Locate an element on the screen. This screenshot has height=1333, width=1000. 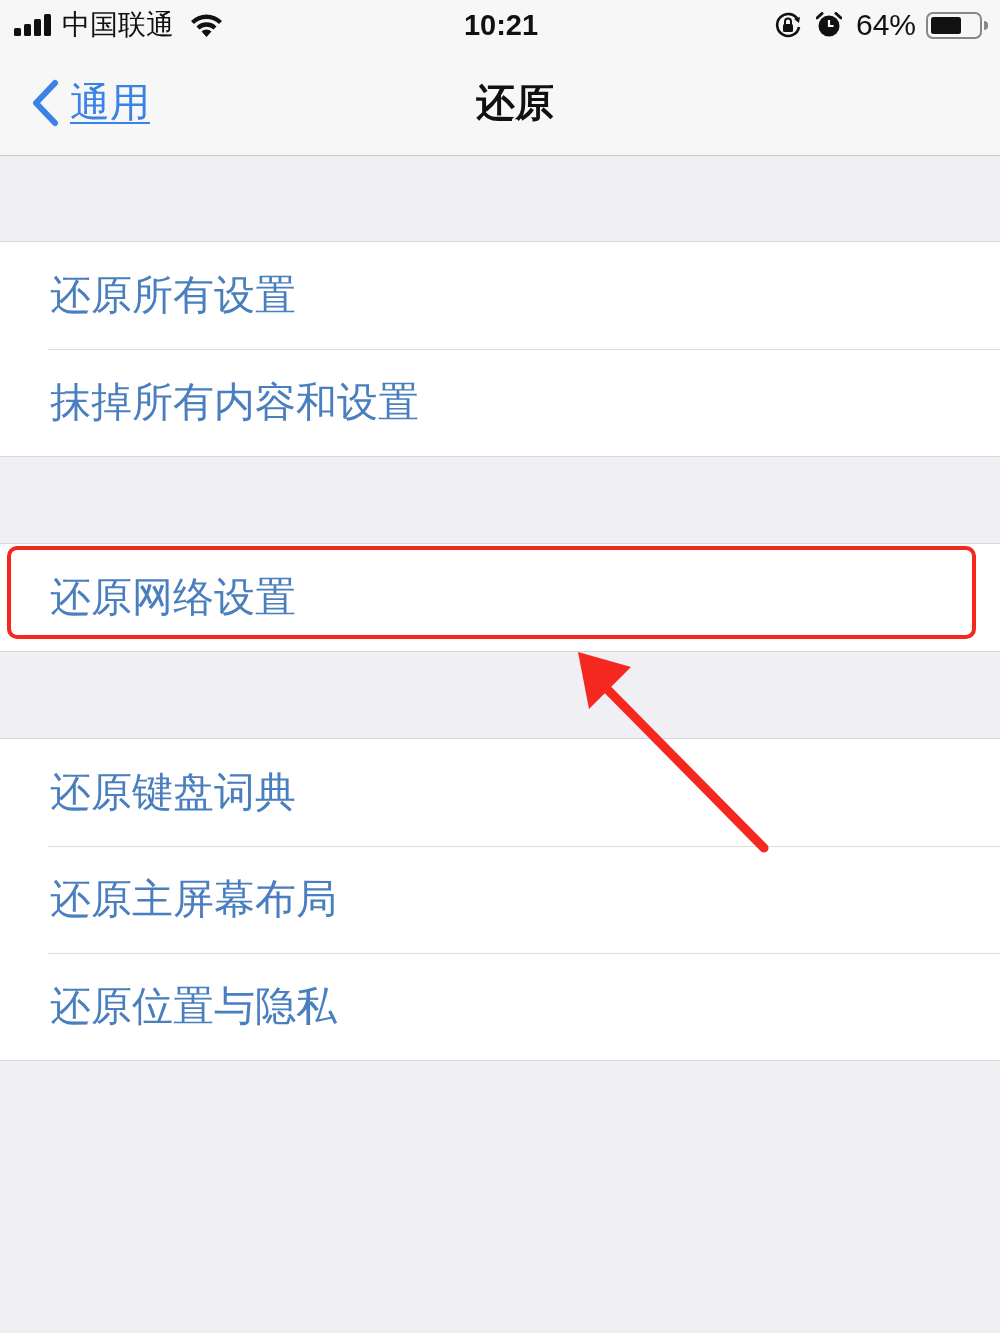
status-time: 10:21 is located at coordinates (501, 25).